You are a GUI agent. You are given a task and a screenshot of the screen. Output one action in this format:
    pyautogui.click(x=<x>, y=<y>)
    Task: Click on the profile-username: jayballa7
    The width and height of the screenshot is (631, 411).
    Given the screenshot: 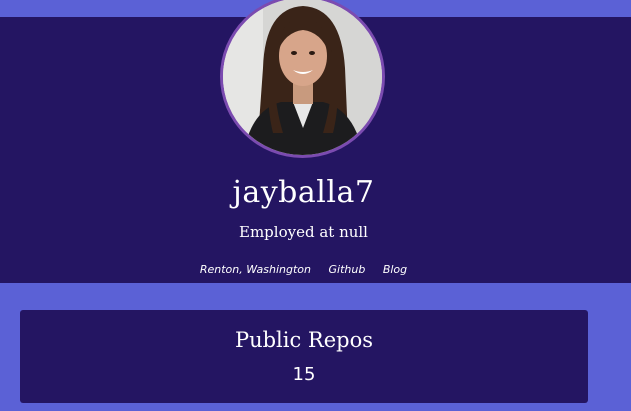 What is the action you would take?
    pyautogui.click(x=303, y=192)
    